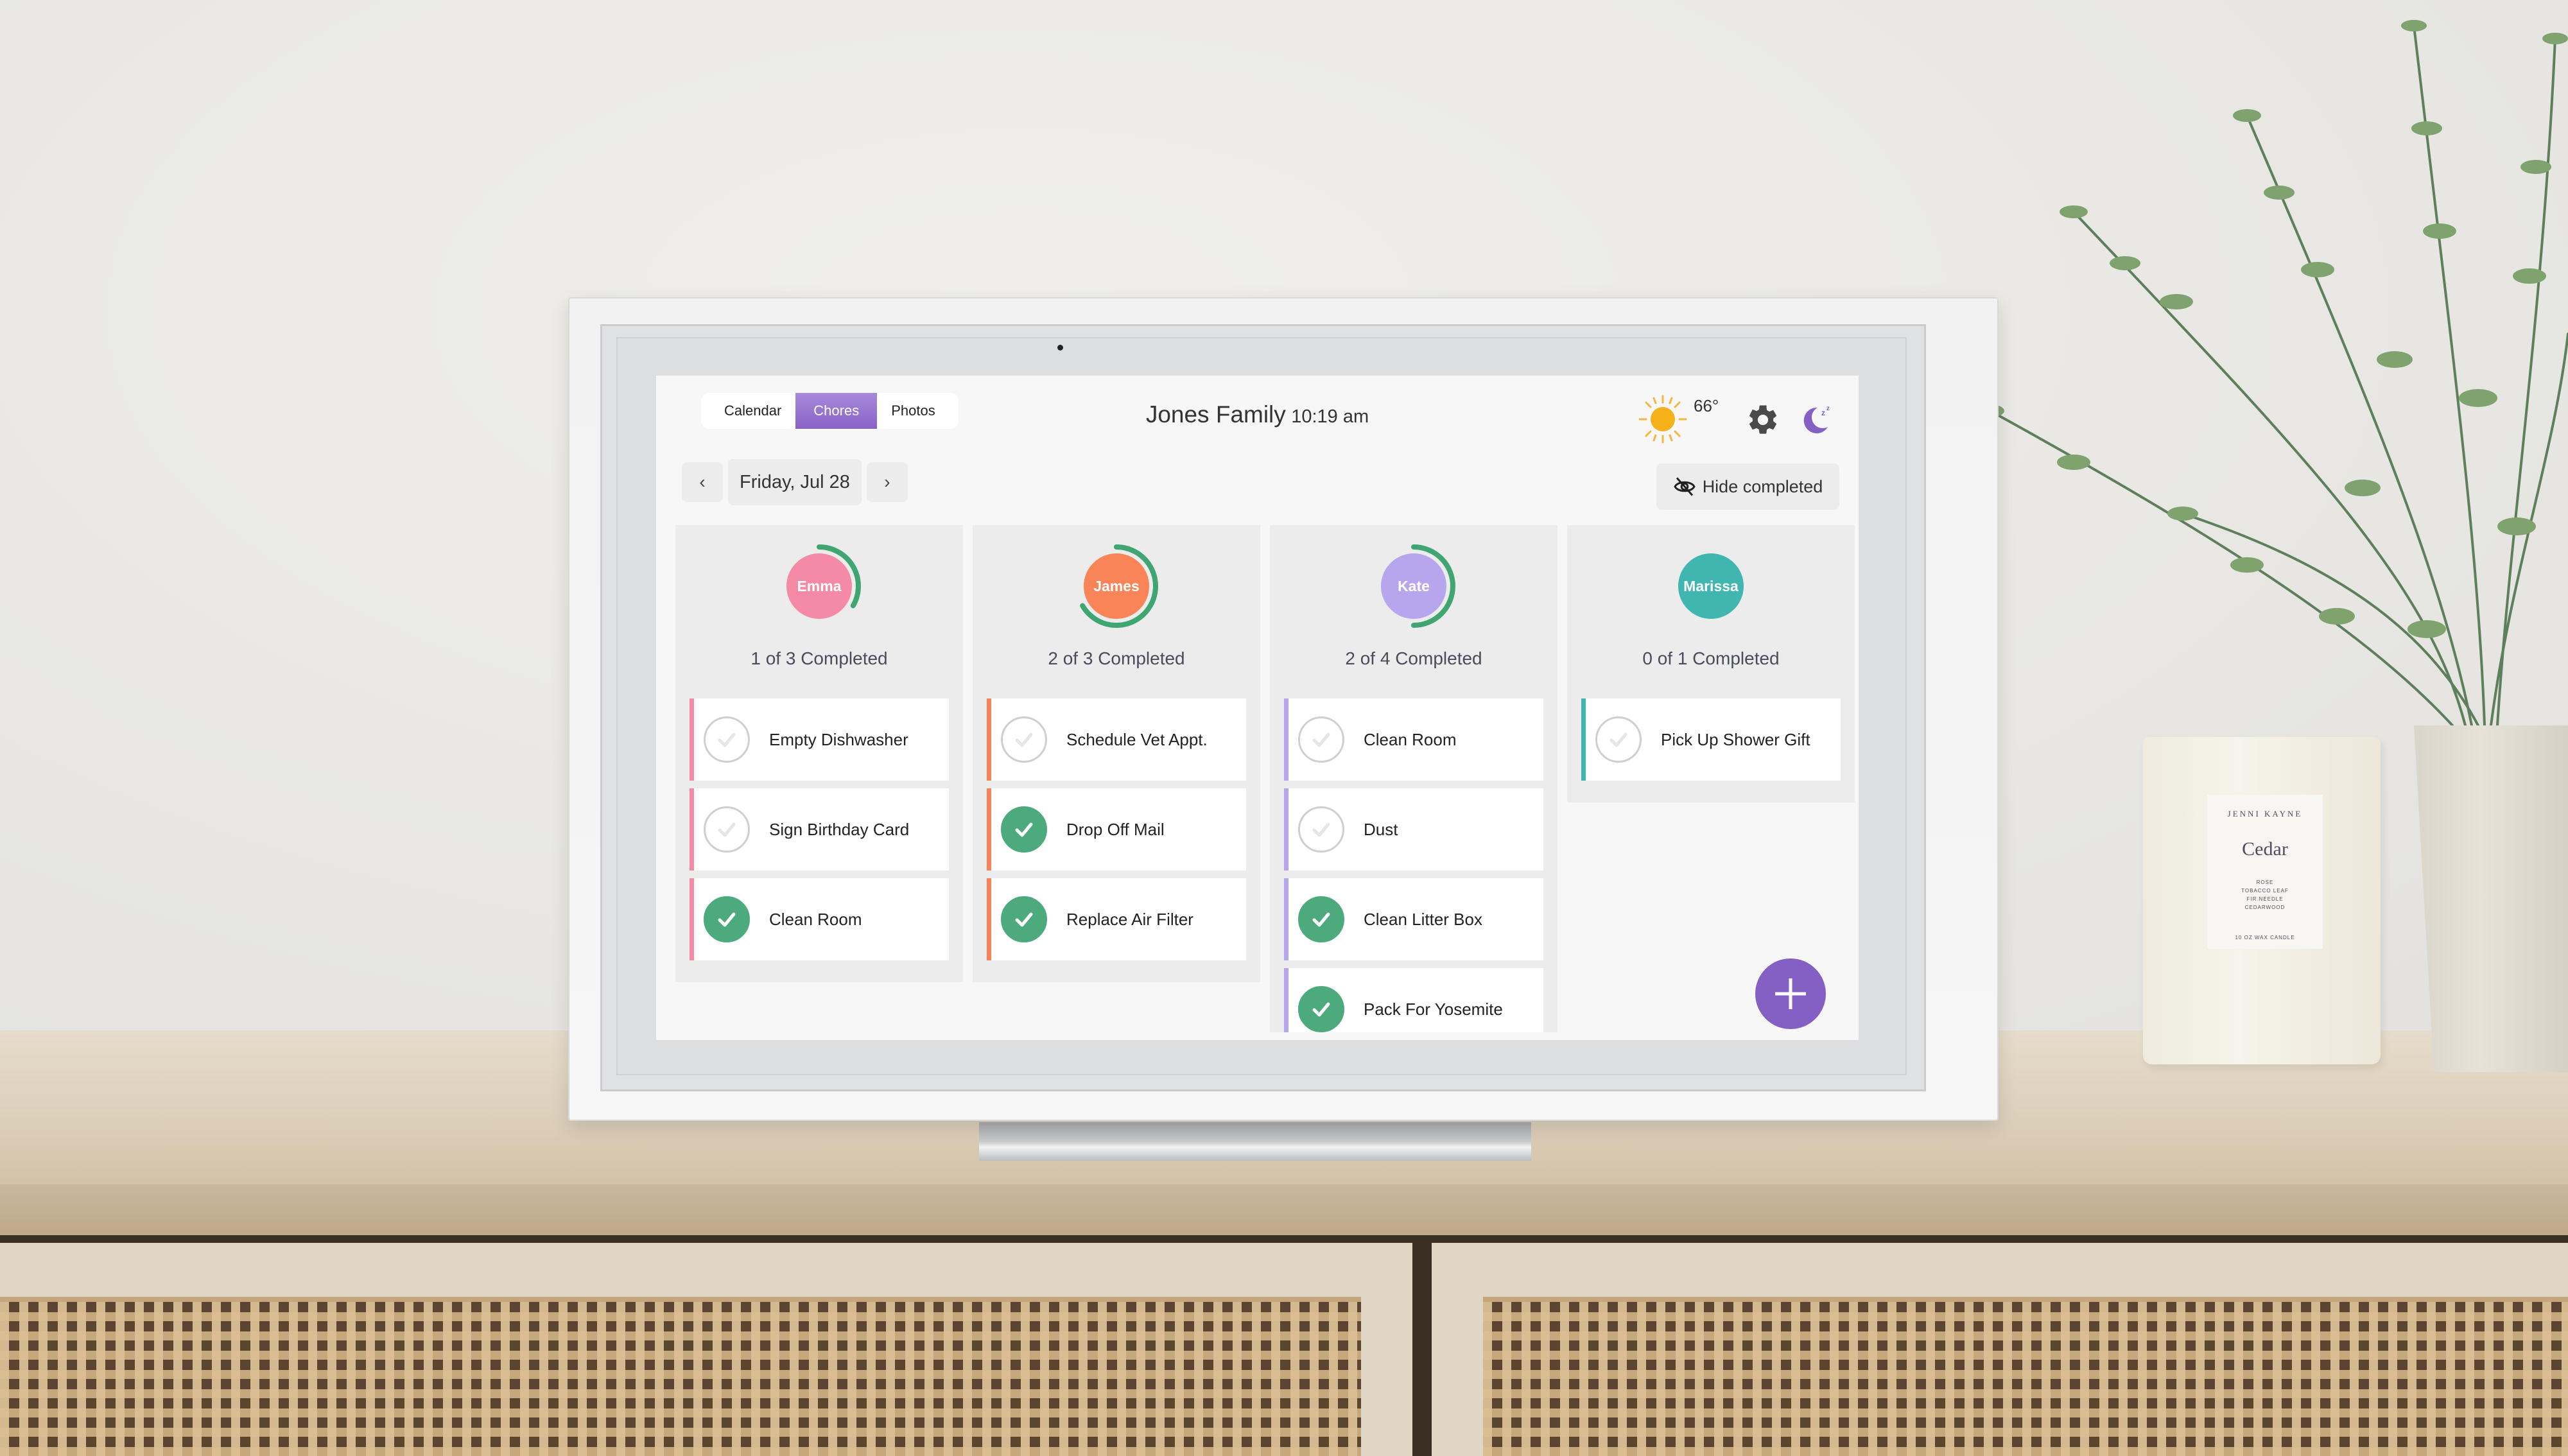 The image size is (2568, 1456). Describe the element at coordinates (1706, 405) in the screenshot. I see `temperature: 66°` at that location.